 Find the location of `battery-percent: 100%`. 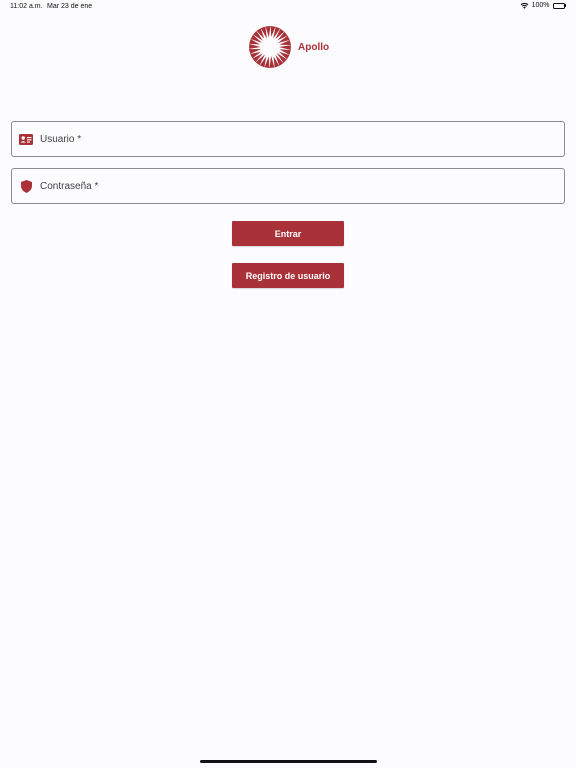

battery-percent: 100% is located at coordinates (540, 5).